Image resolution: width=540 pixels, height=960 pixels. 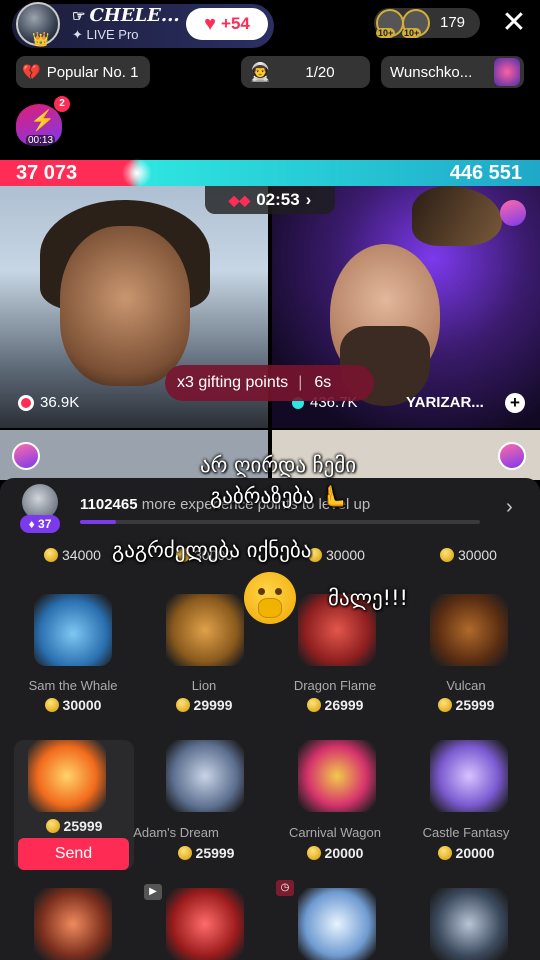 What do you see at coordinates (469, 776) in the screenshot?
I see `castle-fantasy-gift-image` at bounding box center [469, 776].